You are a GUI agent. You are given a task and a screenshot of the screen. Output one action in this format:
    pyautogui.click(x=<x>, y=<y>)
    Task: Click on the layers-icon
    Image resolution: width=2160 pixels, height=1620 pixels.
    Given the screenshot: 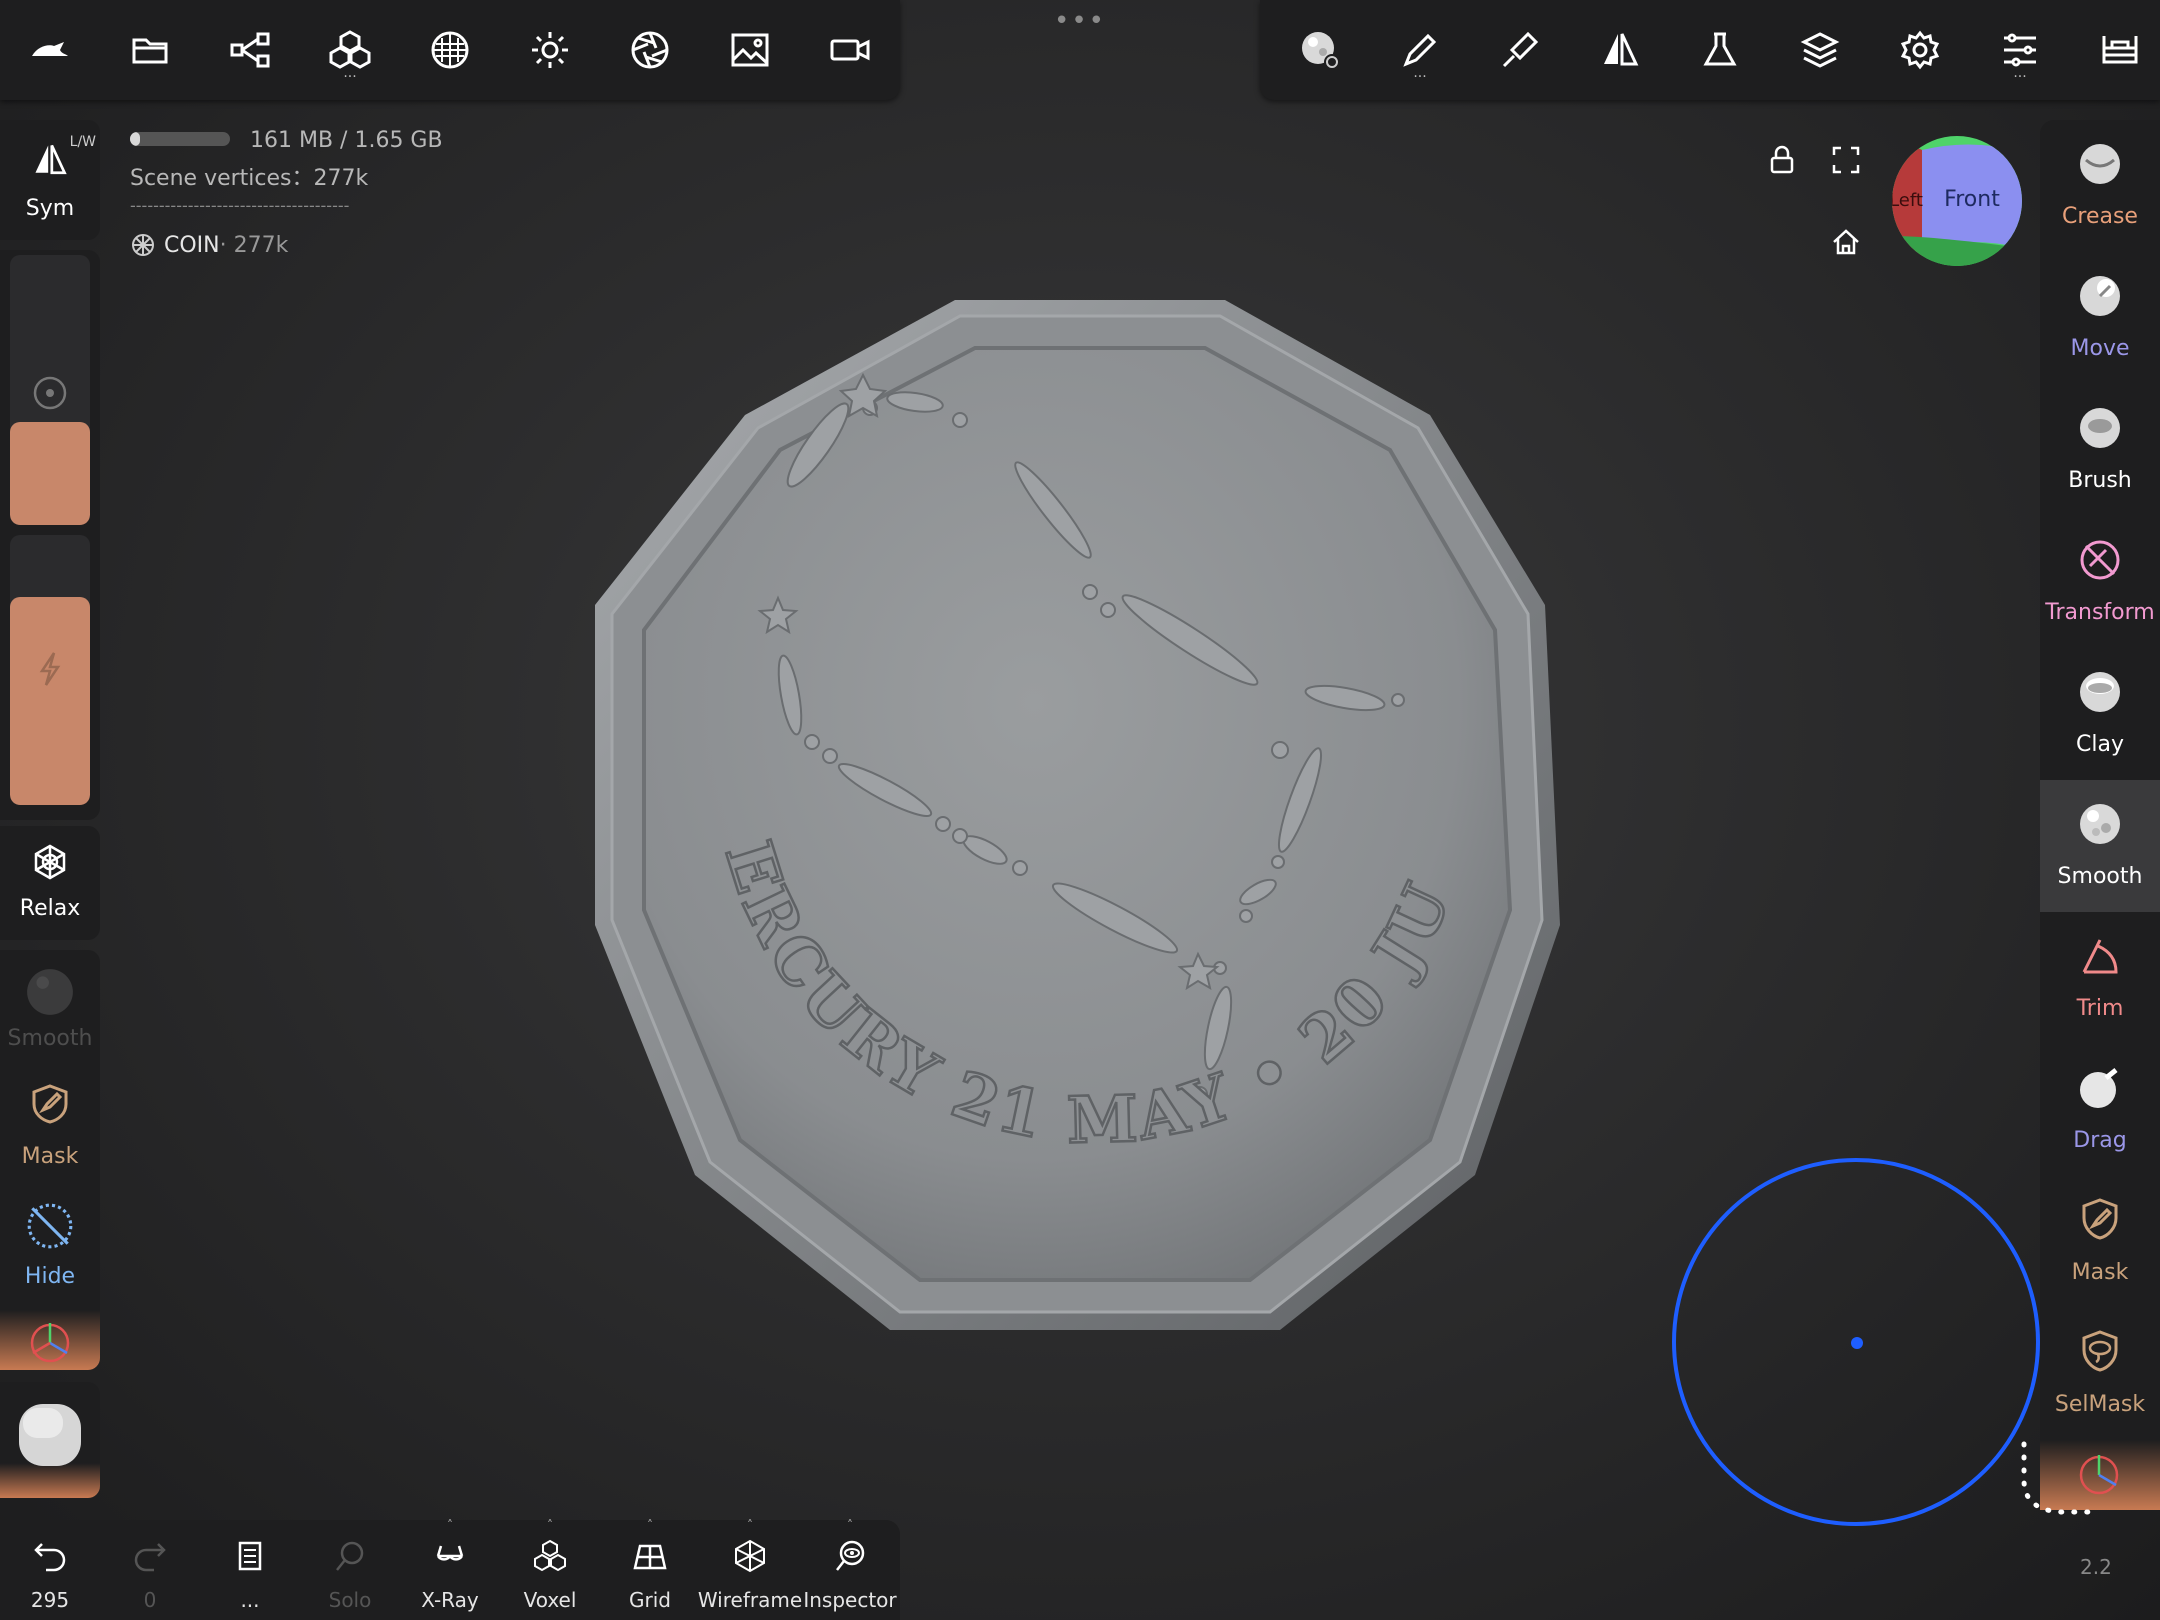 What is the action you would take?
    pyautogui.click(x=1820, y=50)
    